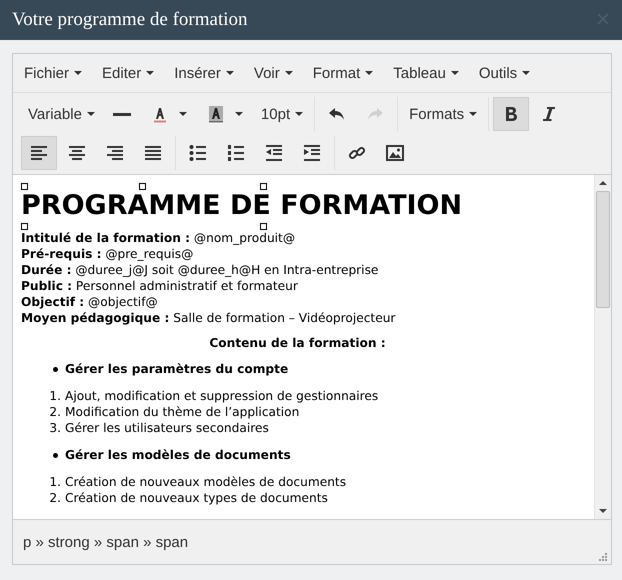 This screenshot has width=622, height=580. I want to click on element-path: p » strong » span » span, so click(105, 542).